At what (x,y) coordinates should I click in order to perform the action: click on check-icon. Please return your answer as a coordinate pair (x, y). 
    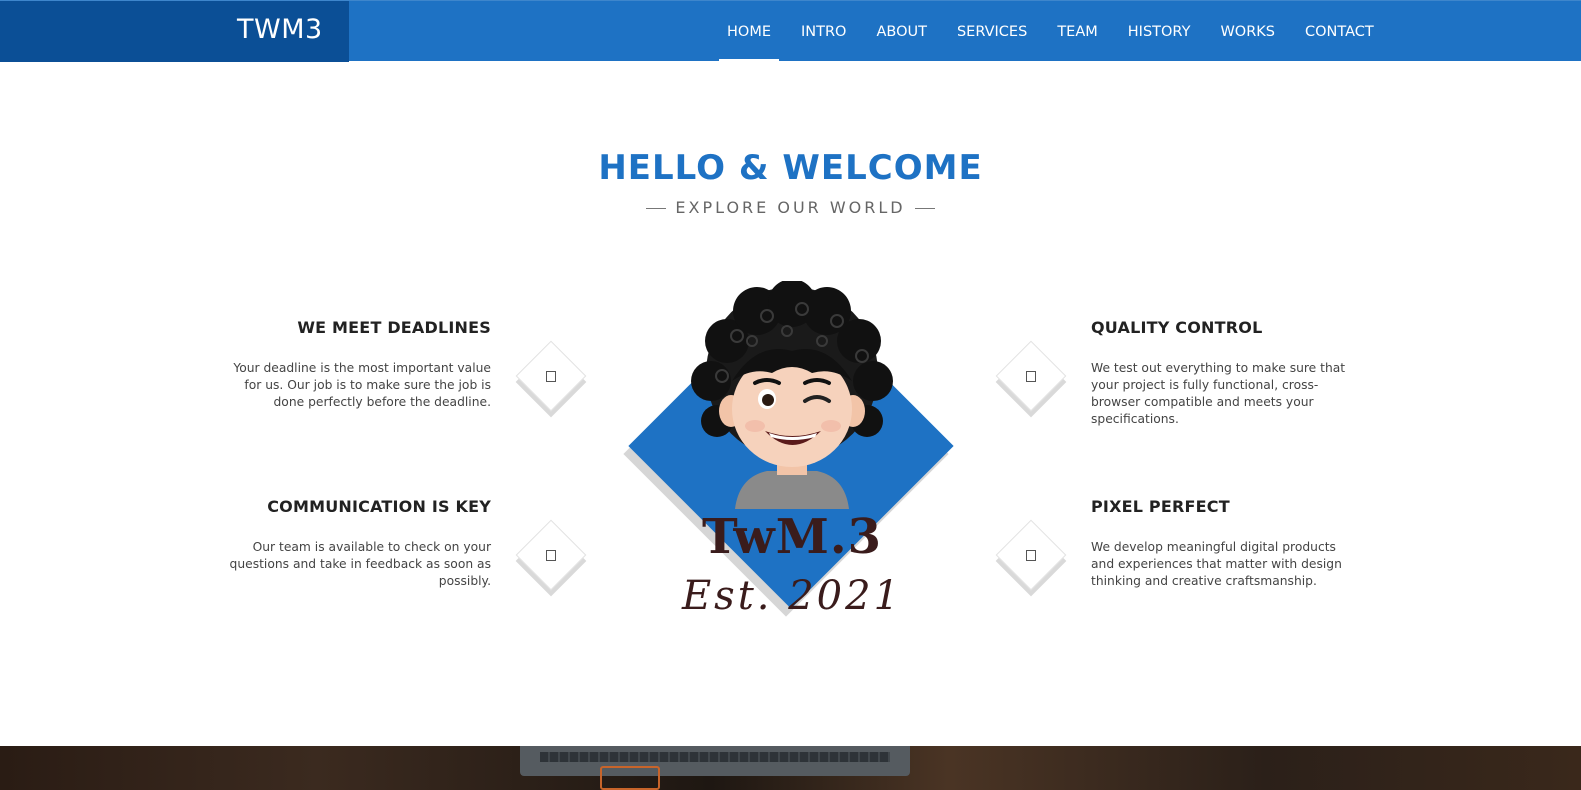
    Looking at the image, I should click on (1031, 376).